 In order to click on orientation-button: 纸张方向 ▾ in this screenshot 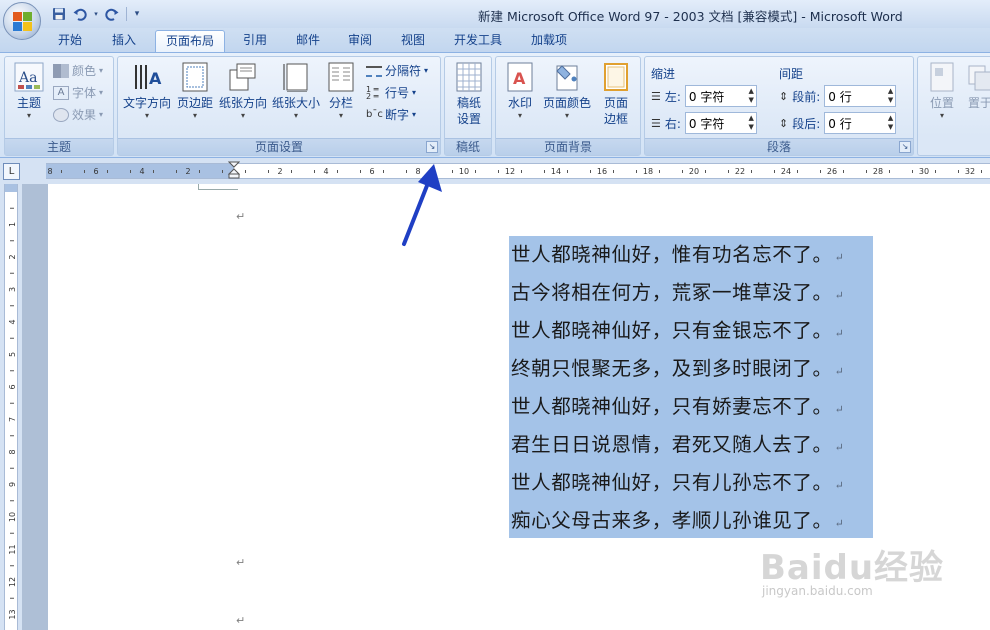, I will do `click(243, 91)`.